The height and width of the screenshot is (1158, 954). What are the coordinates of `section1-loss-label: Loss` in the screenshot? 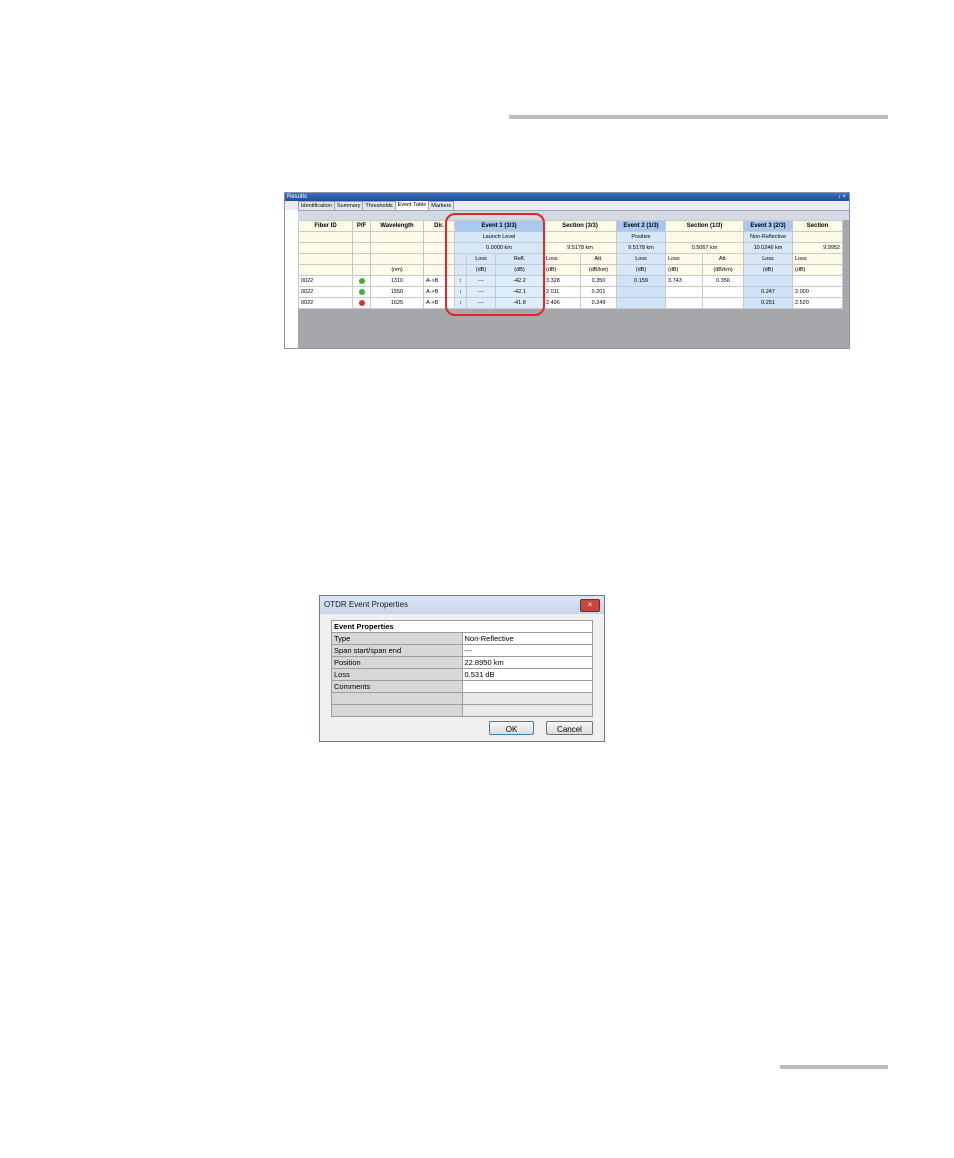 It's located at (562, 259).